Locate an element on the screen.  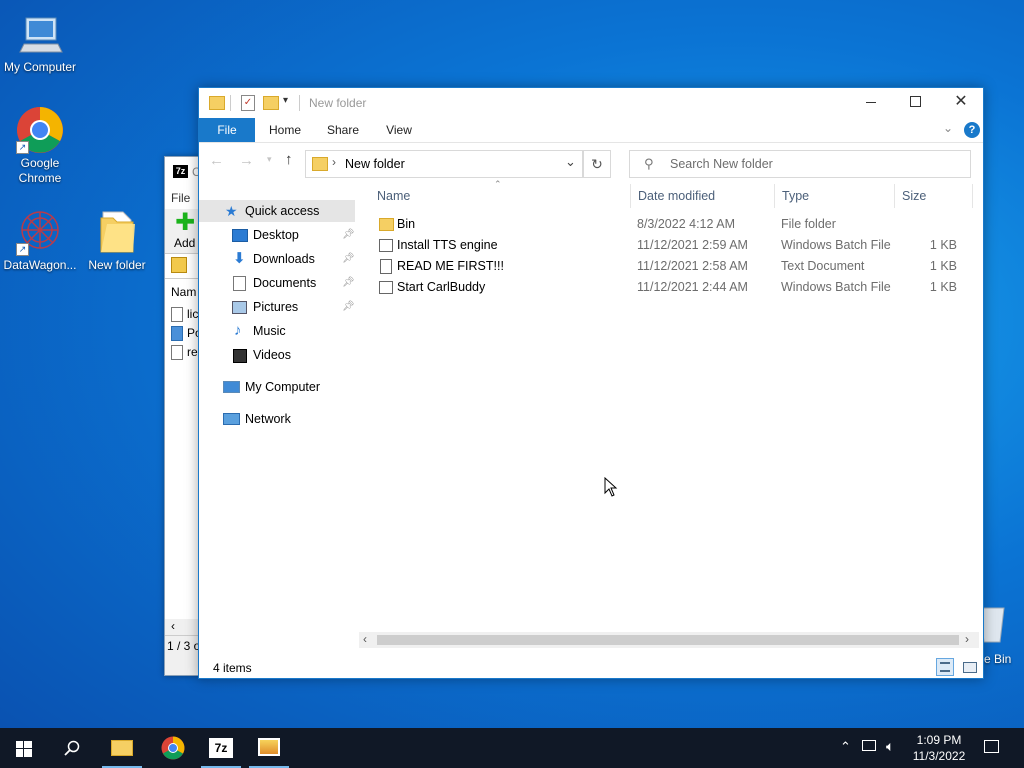
videos-icon is located at coordinates (240, 356).